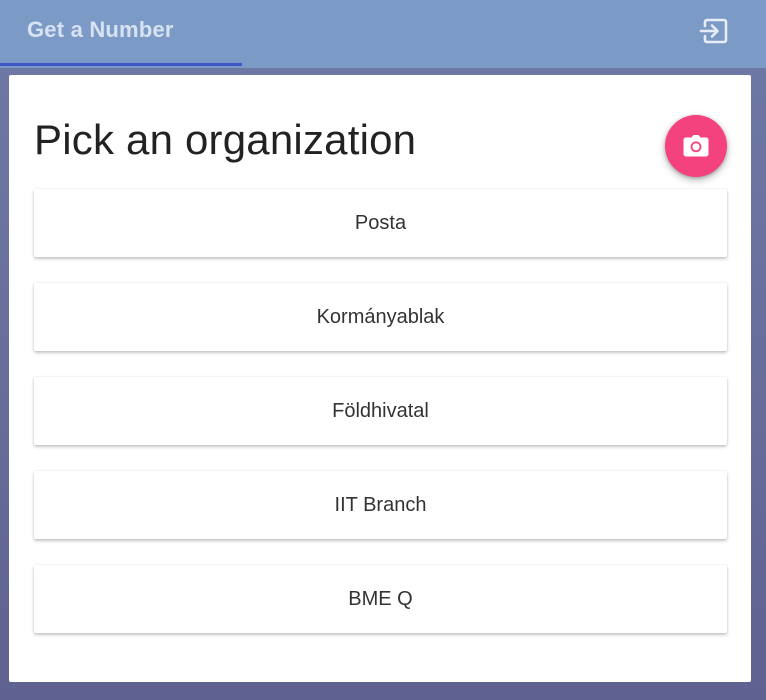 The height and width of the screenshot is (700, 766). I want to click on camera-icon, so click(696, 146).